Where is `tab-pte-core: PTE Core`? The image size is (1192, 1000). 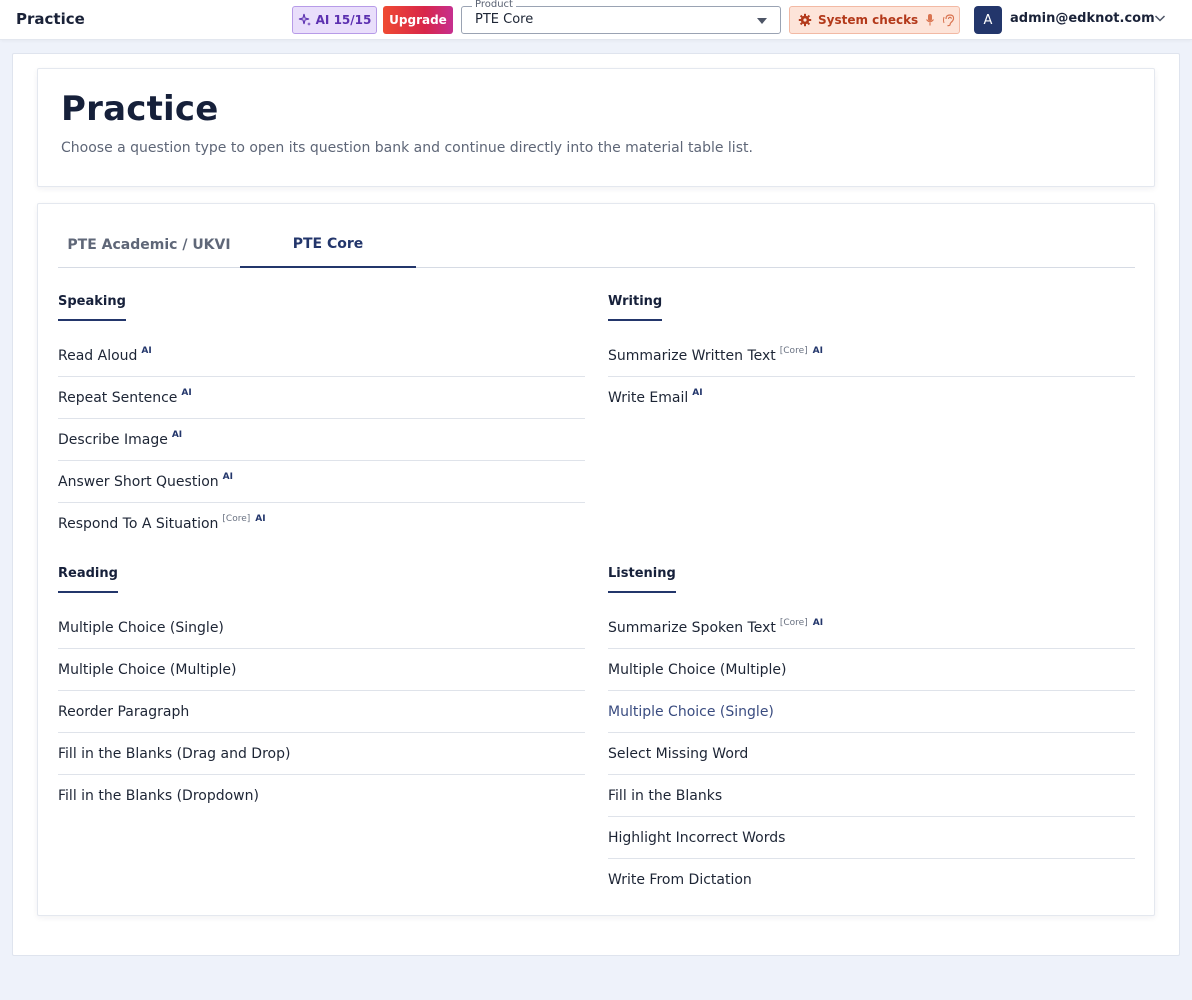 tab-pte-core: PTE Core is located at coordinates (328, 245).